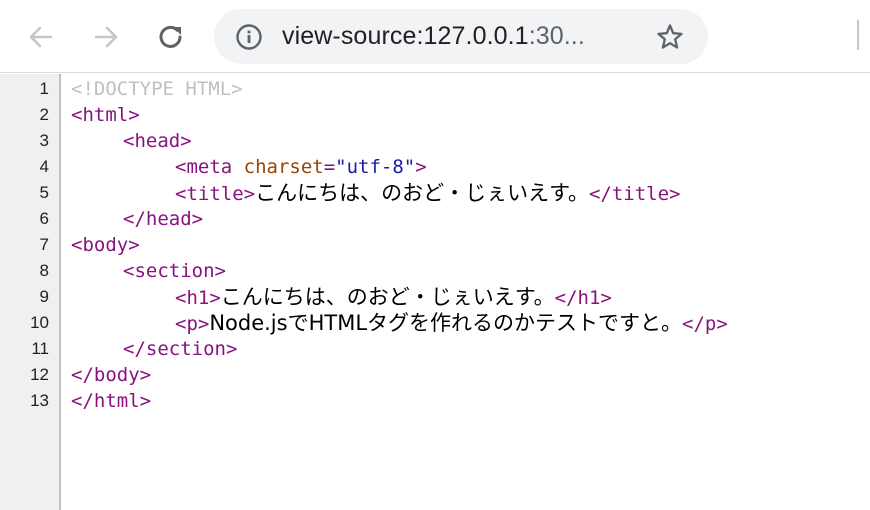 This screenshot has height=510, width=870. I want to click on source-line-13: </html>, so click(111, 401).